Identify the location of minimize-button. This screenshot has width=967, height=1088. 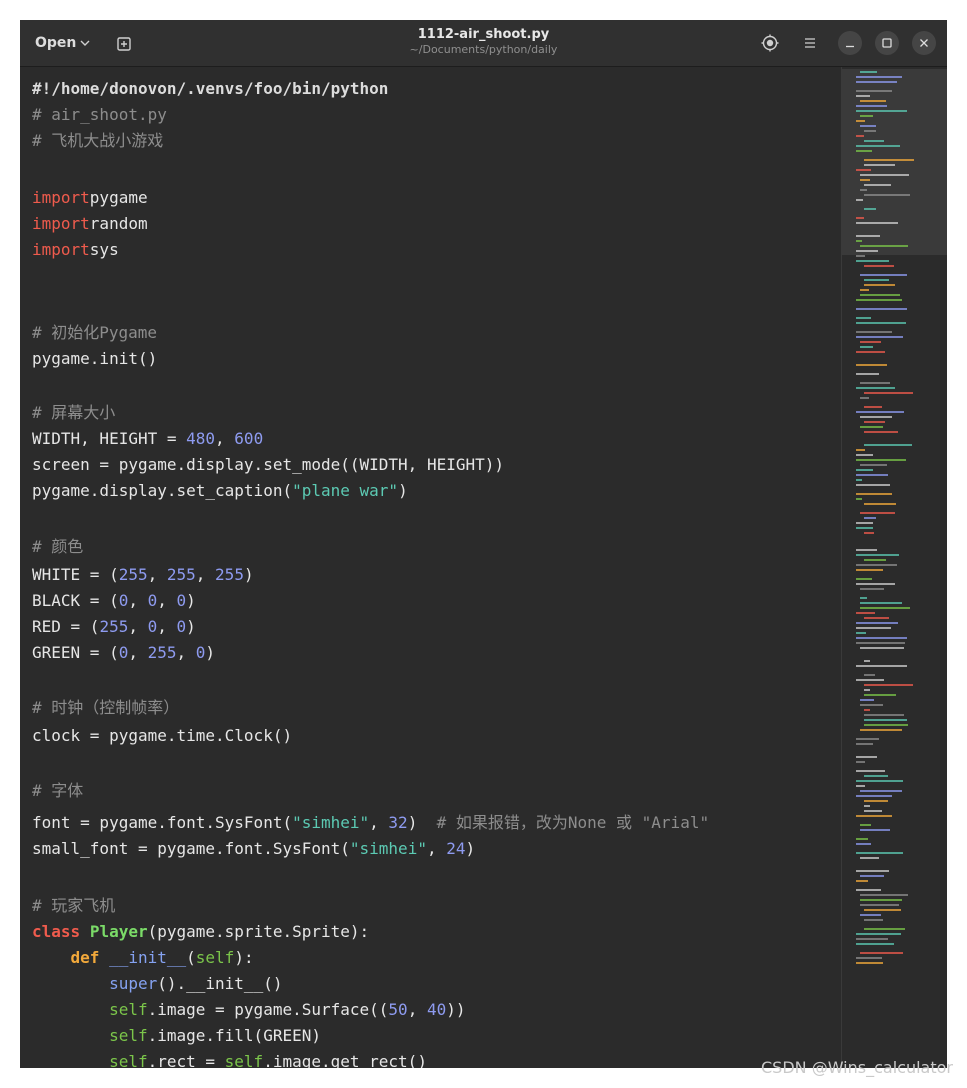
(850, 43).